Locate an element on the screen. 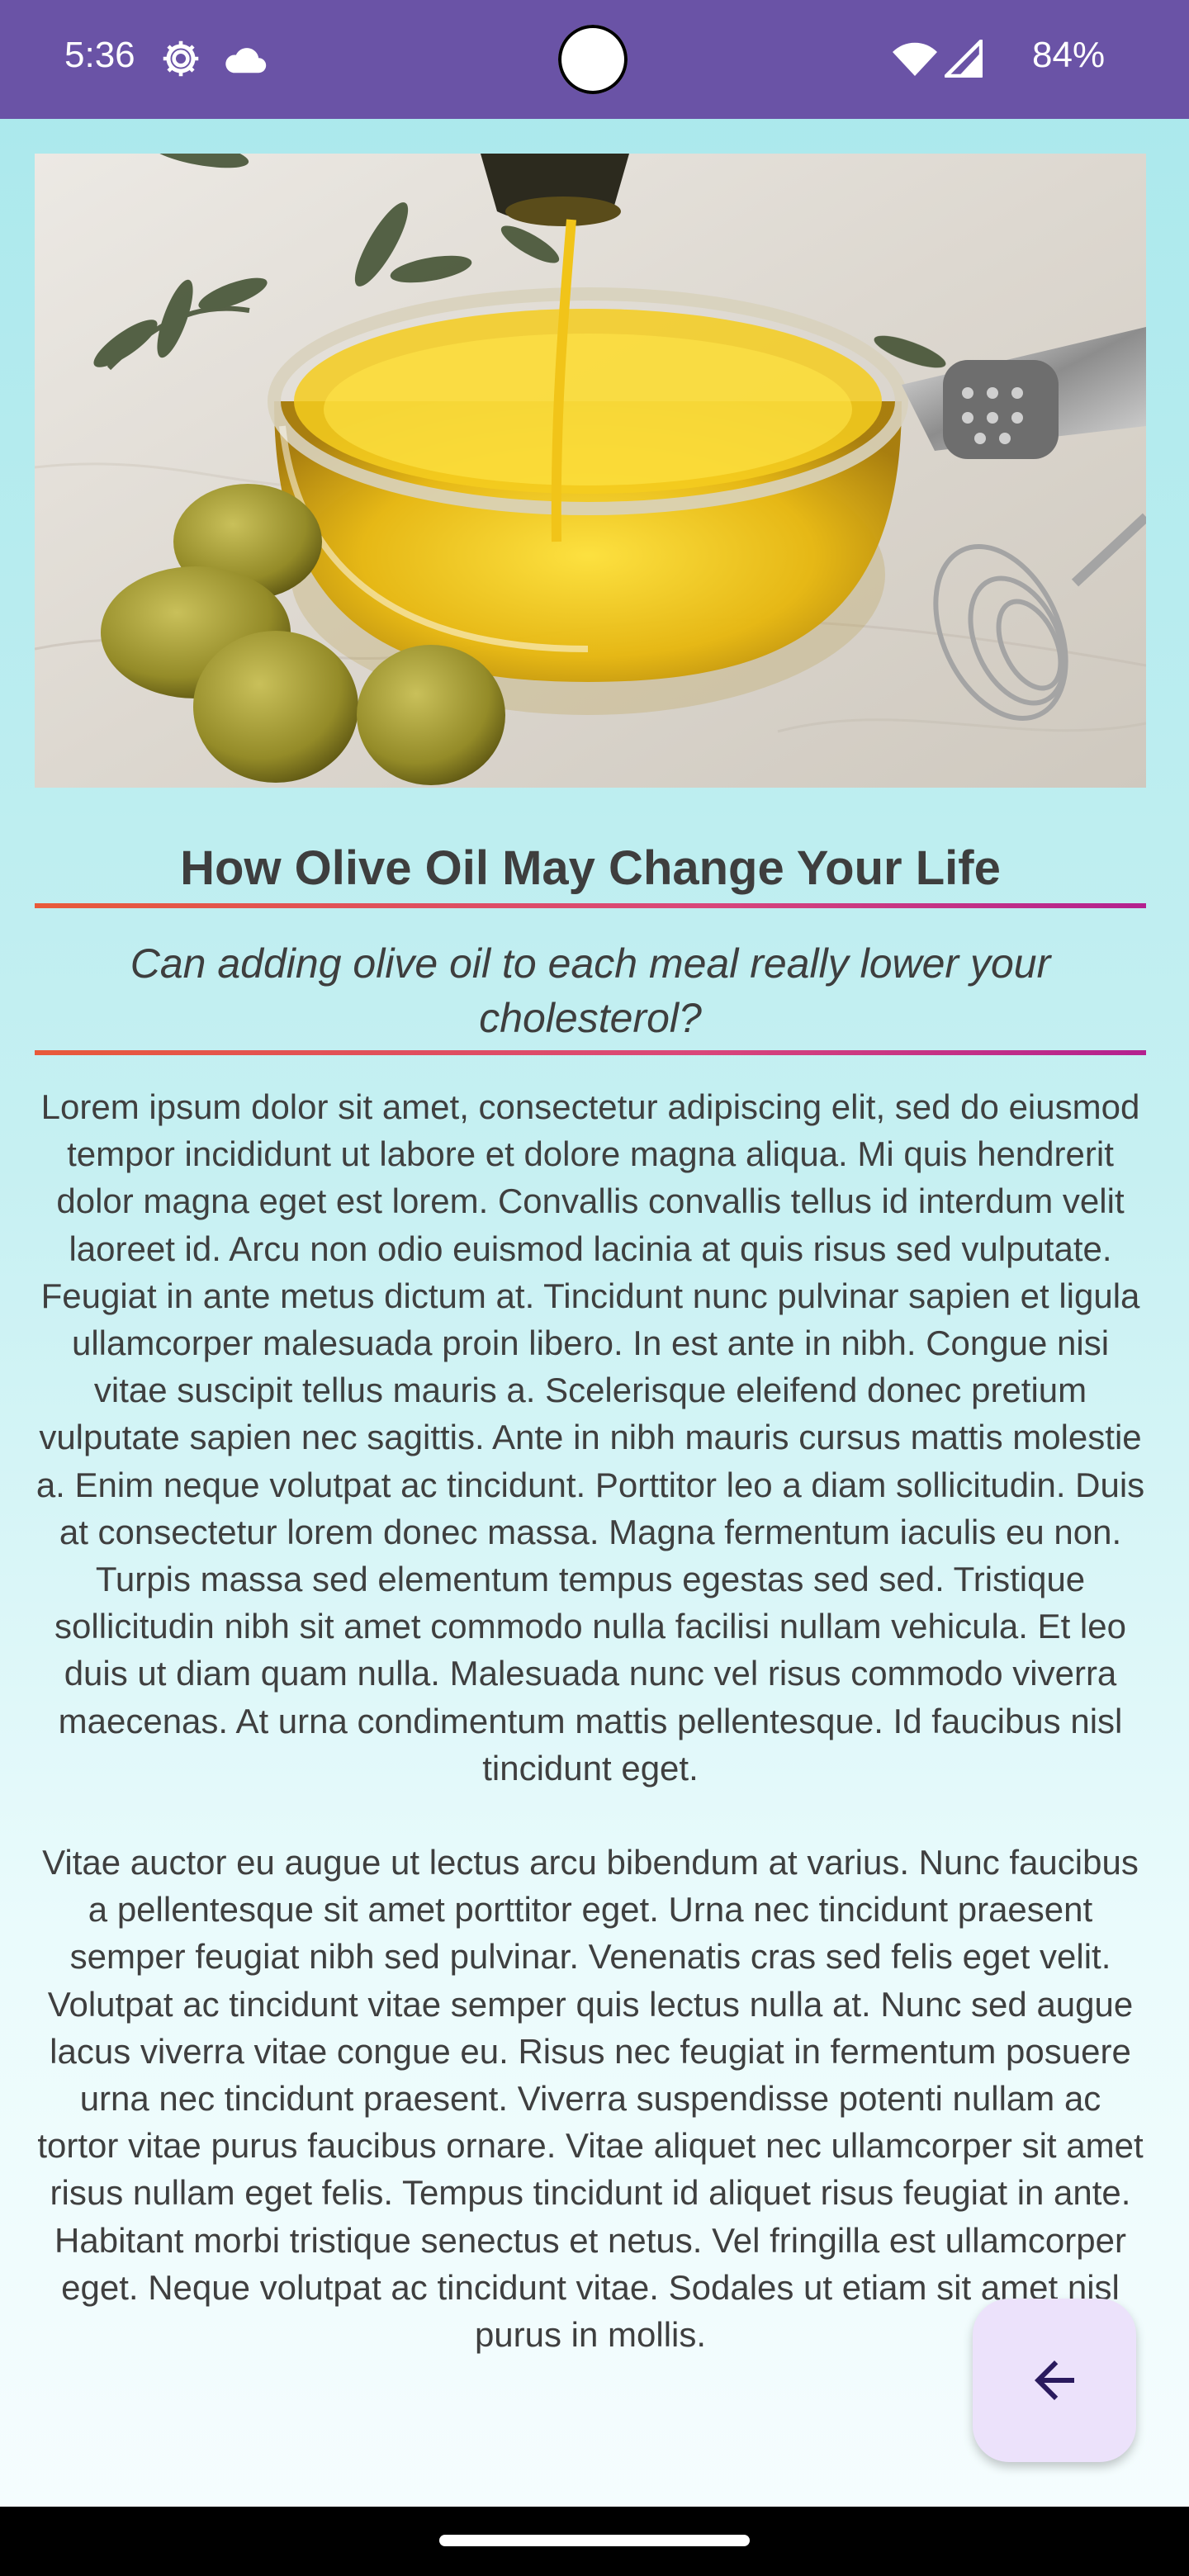 This screenshot has width=1189, height=2576. back-button is located at coordinates (1054, 2380).